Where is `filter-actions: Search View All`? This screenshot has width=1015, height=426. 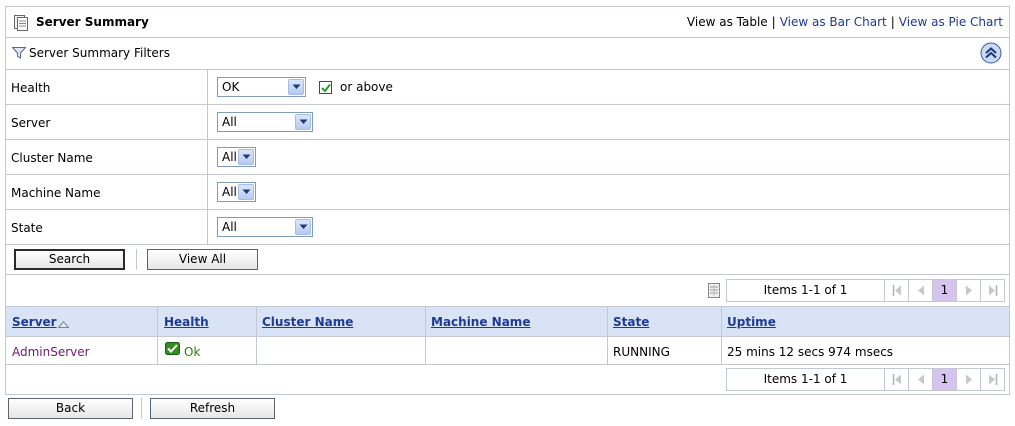
filter-actions: Search View All is located at coordinates (507, 260).